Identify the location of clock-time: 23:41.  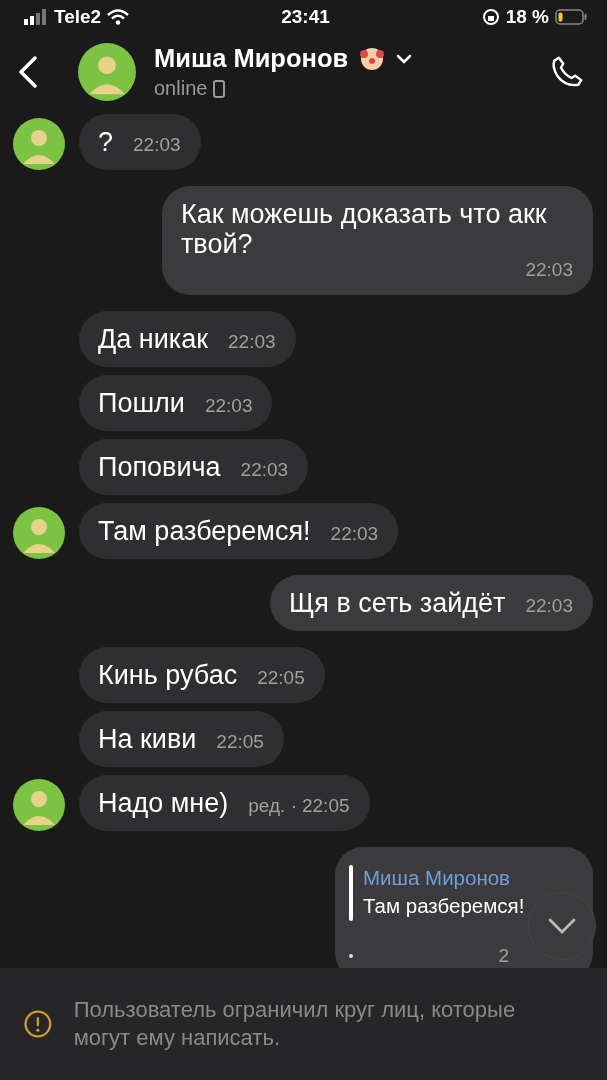
(305, 17).